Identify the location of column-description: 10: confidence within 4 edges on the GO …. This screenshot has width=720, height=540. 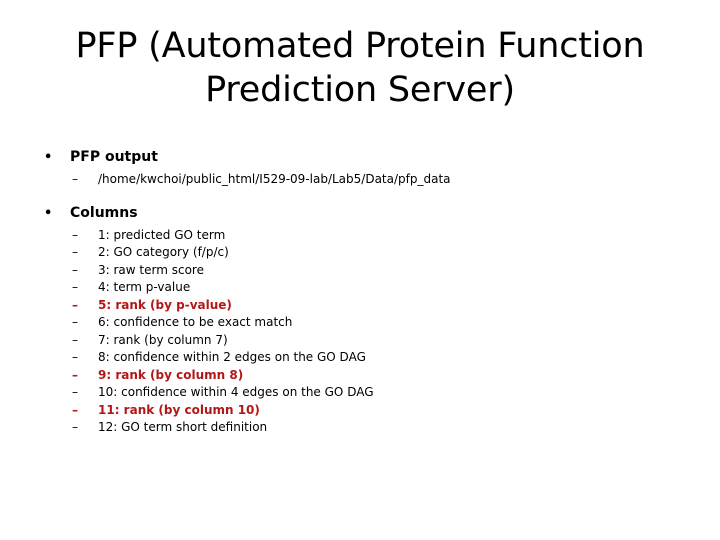
(236, 392).